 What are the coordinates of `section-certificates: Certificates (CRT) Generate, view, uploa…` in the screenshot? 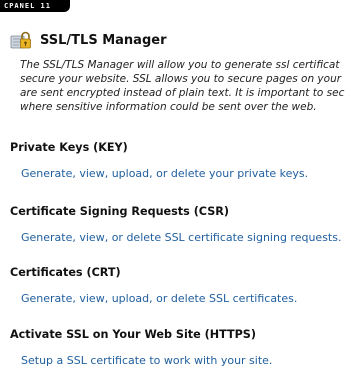 It's located at (153, 286).